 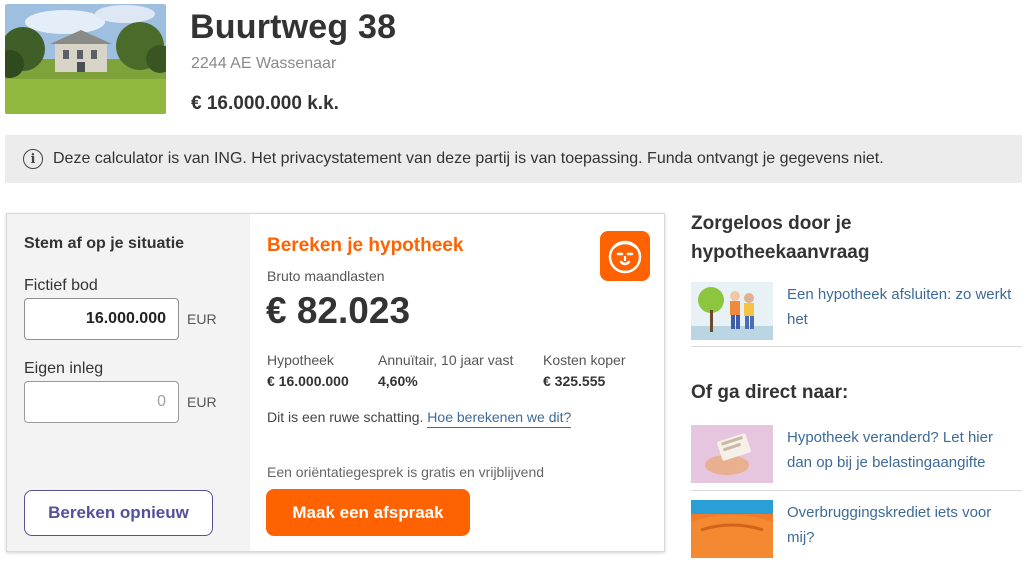 What do you see at coordinates (445, 370) in the screenshot?
I see `interest-rate: Annuïtair, 10 jaar vast 4,60%` at bounding box center [445, 370].